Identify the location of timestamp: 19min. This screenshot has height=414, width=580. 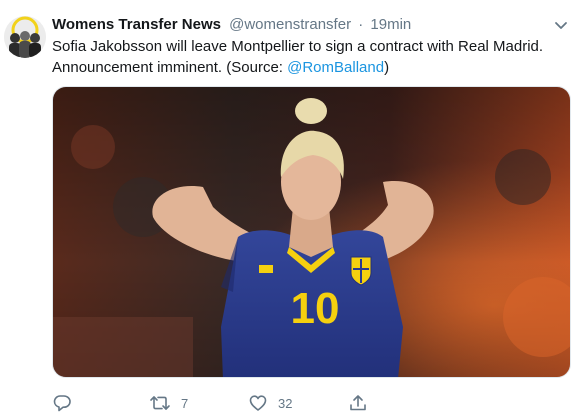
(390, 24).